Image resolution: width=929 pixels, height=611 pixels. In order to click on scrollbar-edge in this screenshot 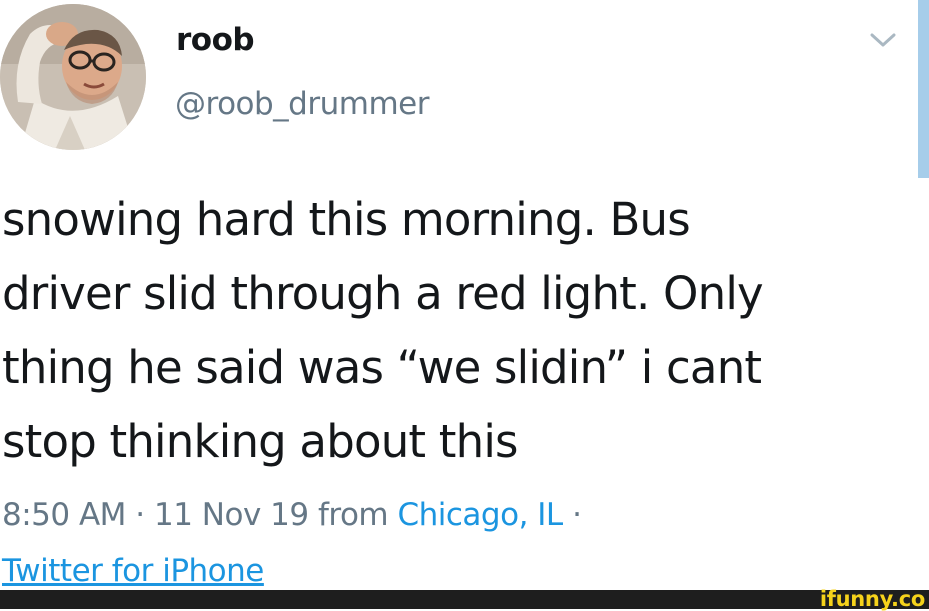, I will do `click(923, 89)`.